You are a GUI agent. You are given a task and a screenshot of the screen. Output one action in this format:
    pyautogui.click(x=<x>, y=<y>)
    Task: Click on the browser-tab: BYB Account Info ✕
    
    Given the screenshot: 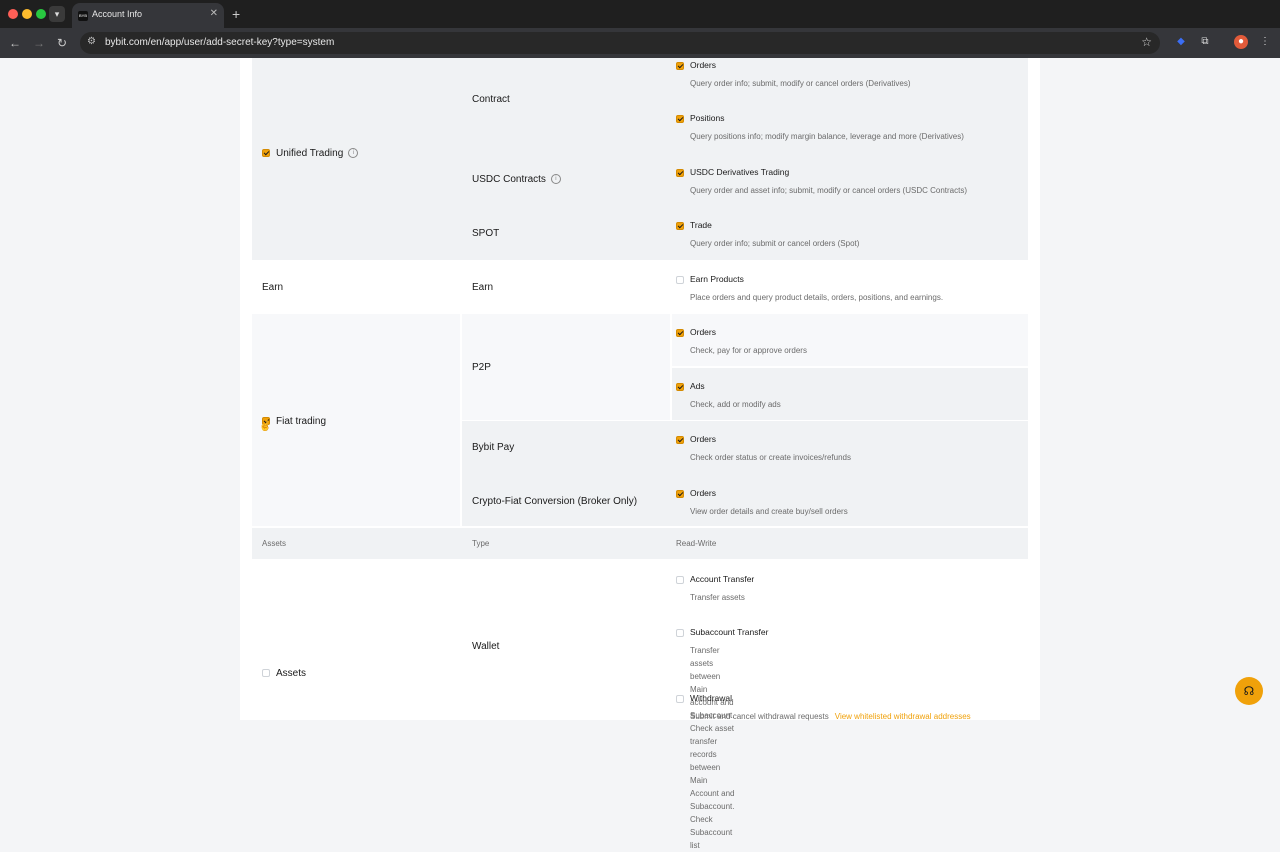 What is the action you would take?
    pyautogui.click(x=148, y=15)
    